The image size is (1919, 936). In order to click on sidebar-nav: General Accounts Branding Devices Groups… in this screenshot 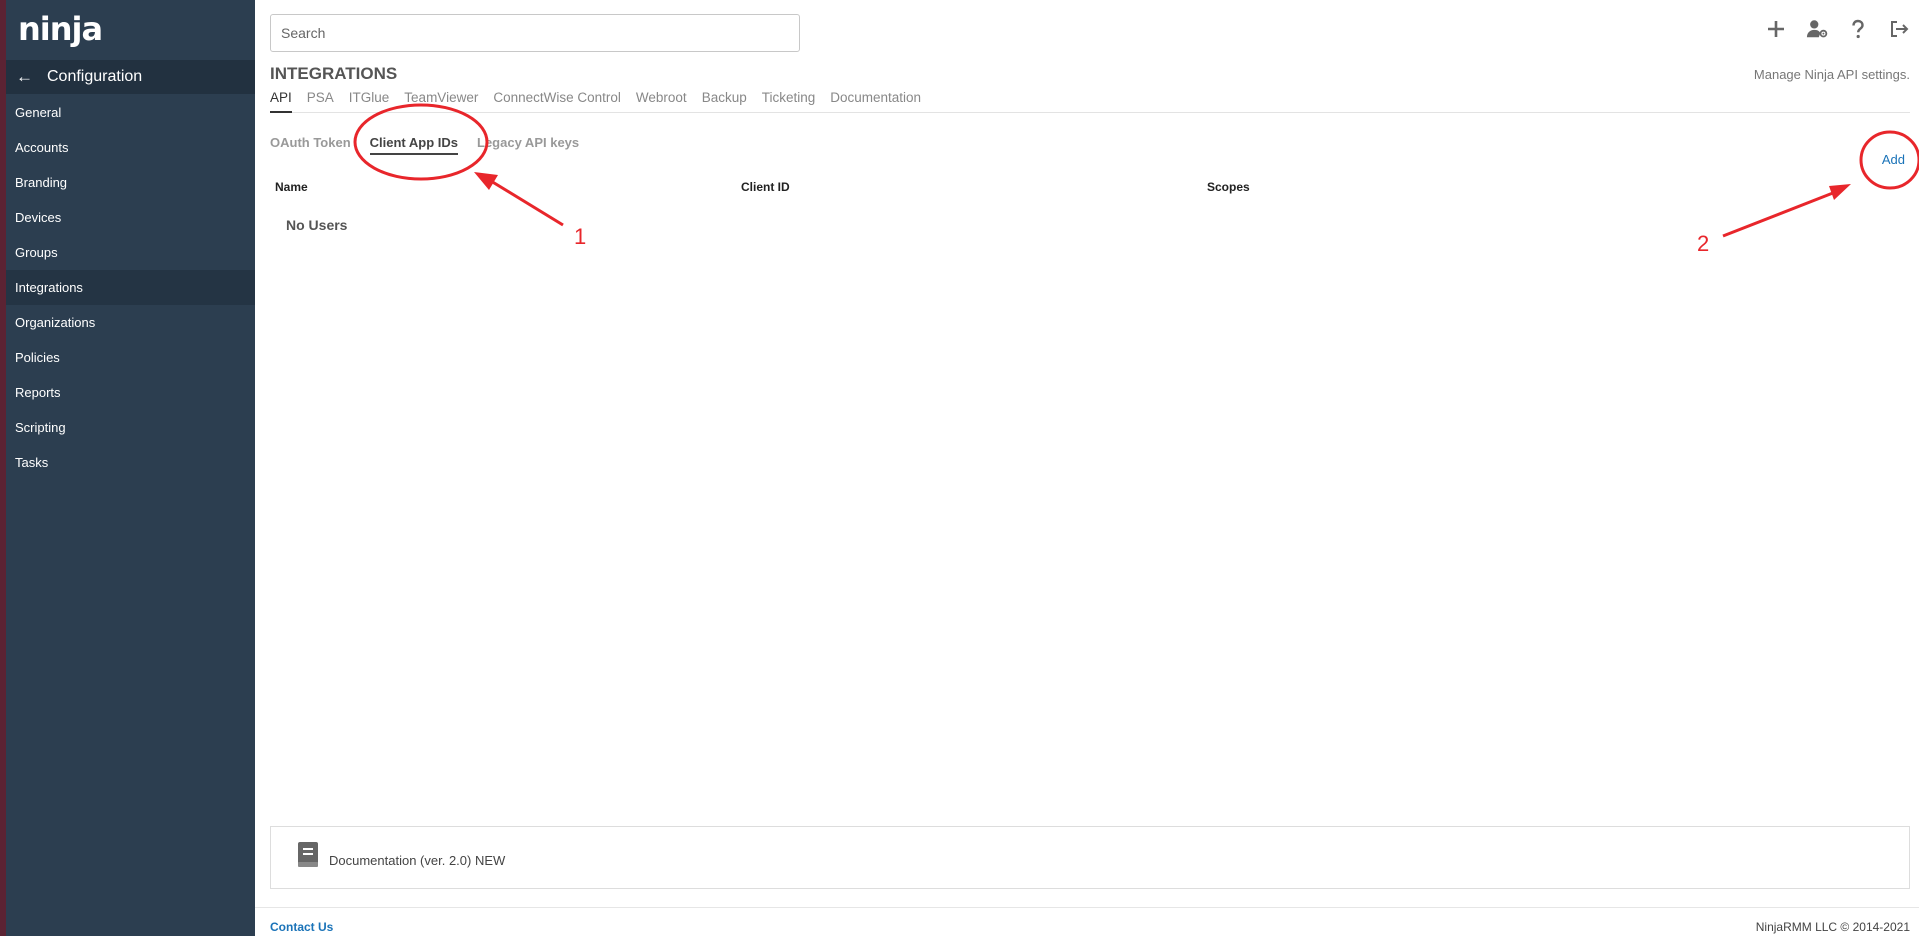, I will do `click(130, 287)`.